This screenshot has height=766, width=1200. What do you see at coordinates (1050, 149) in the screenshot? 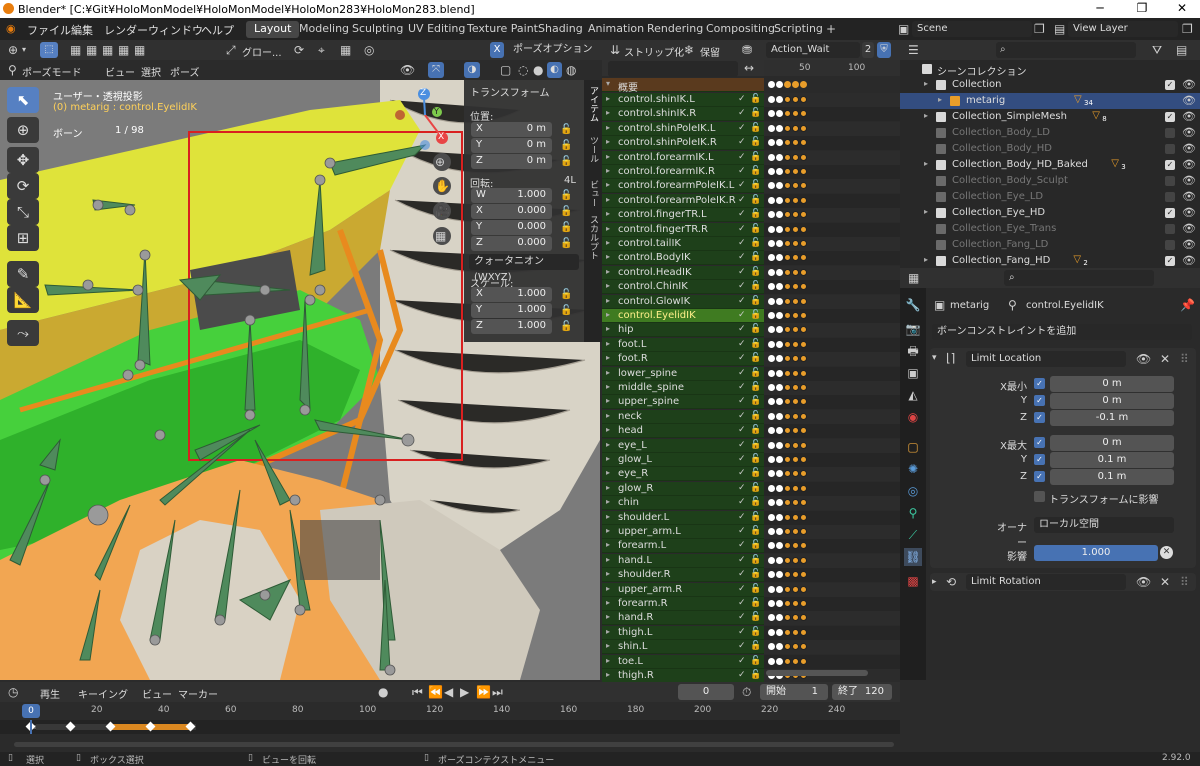
I see `outliner-row: Collection_Body_HD 👁` at bounding box center [1050, 149].